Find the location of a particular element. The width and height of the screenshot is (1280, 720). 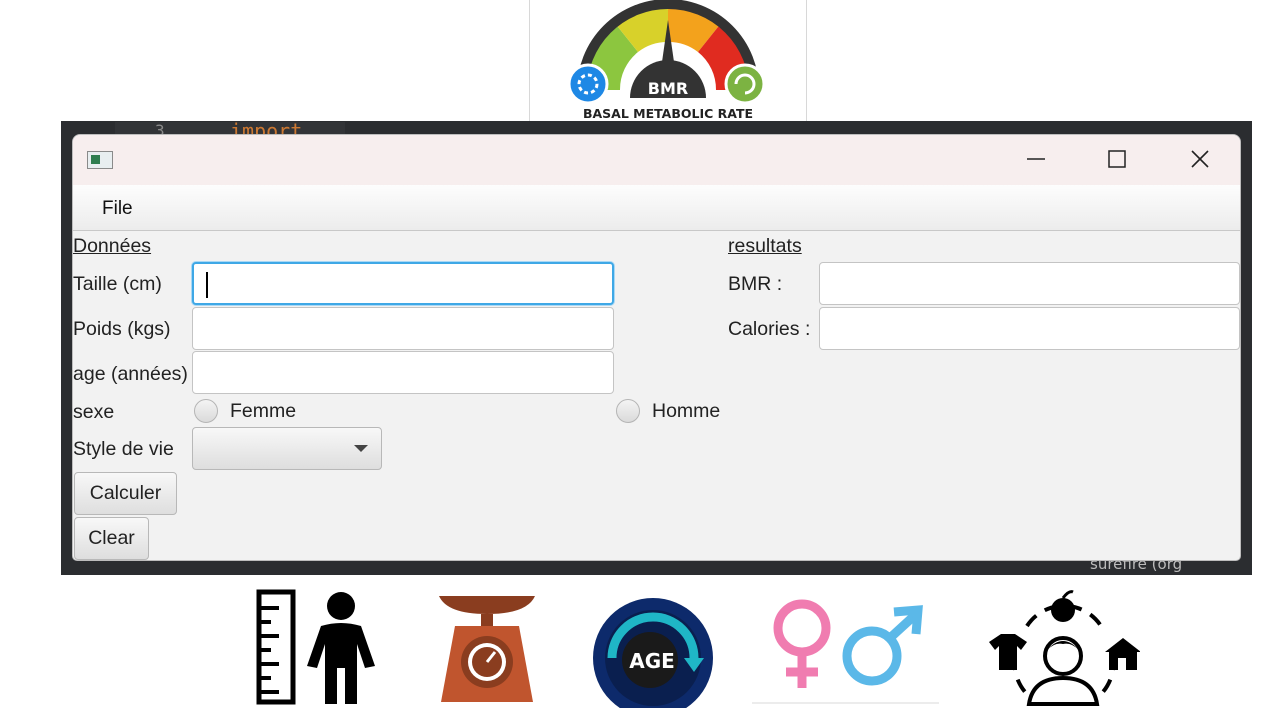

menu-file: File is located at coordinates (117, 209).